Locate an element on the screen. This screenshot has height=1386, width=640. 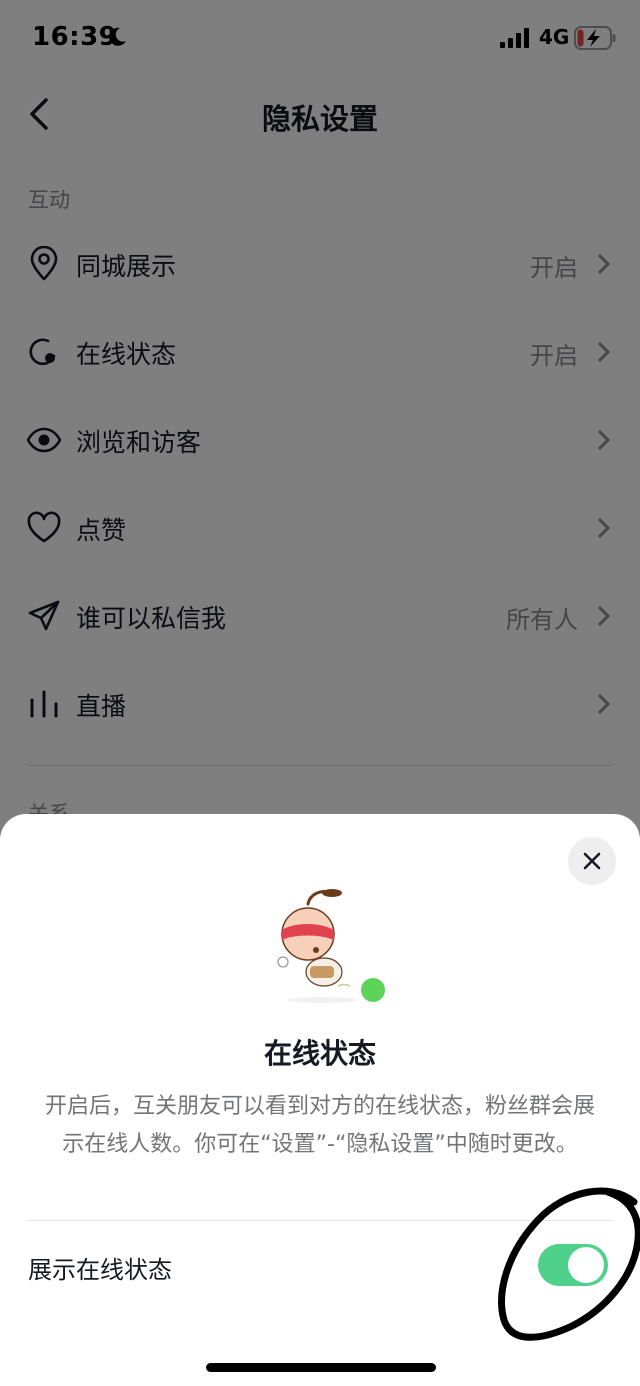
sheet-title: 在线状态 is located at coordinates (319, 1053).